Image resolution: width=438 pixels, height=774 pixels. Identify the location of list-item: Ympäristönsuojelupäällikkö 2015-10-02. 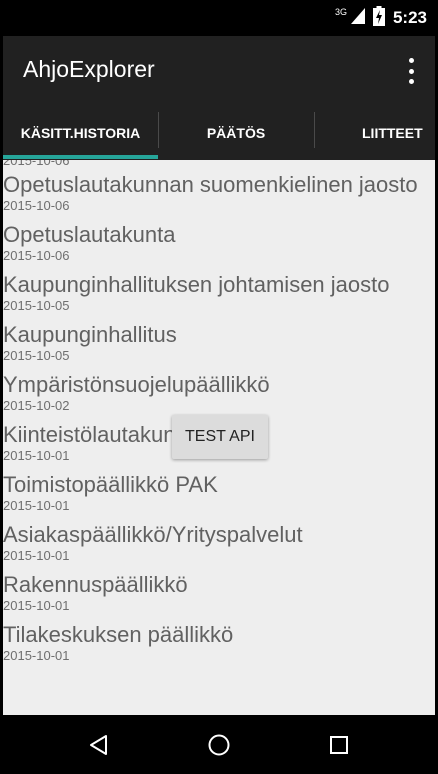
(219, 393).